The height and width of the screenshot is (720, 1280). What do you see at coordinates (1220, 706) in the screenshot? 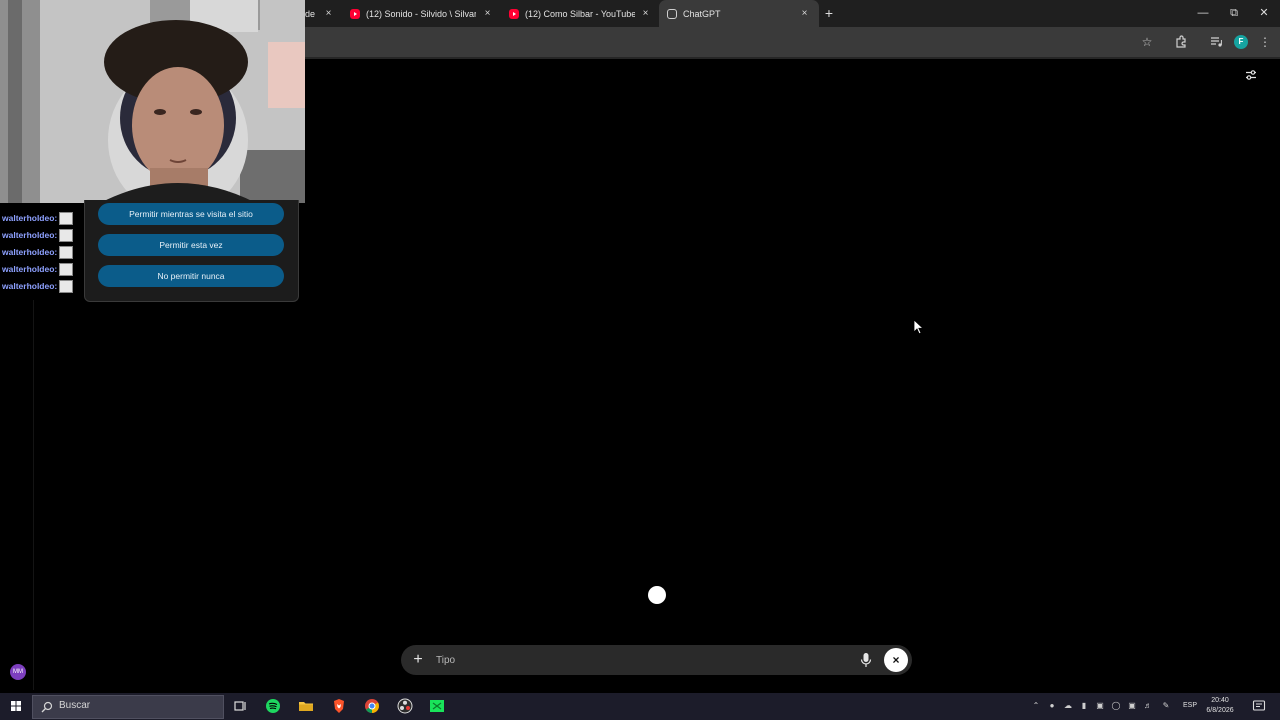
I see `tray-clock: 20:40 6/8/2026` at bounding box center [1220, 706].